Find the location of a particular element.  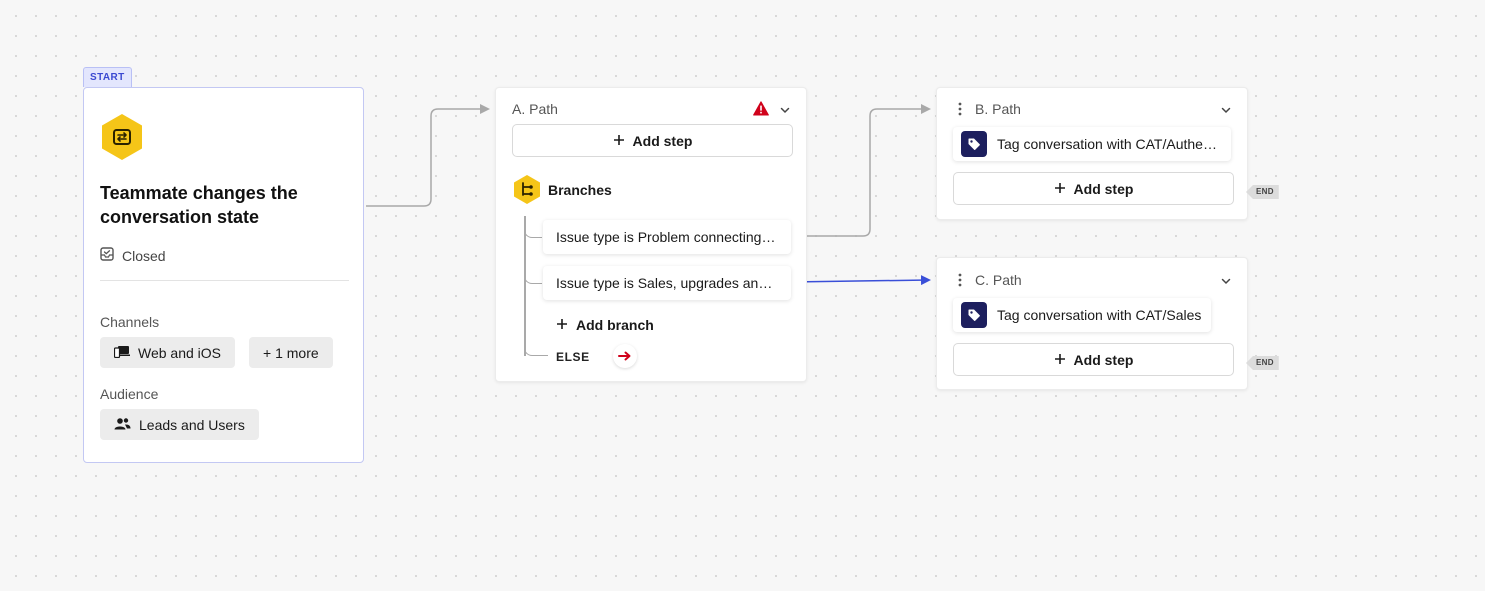

tag-conversation-step: Tag conversation with CAT/Sales is located at coordinates (1082, 315).